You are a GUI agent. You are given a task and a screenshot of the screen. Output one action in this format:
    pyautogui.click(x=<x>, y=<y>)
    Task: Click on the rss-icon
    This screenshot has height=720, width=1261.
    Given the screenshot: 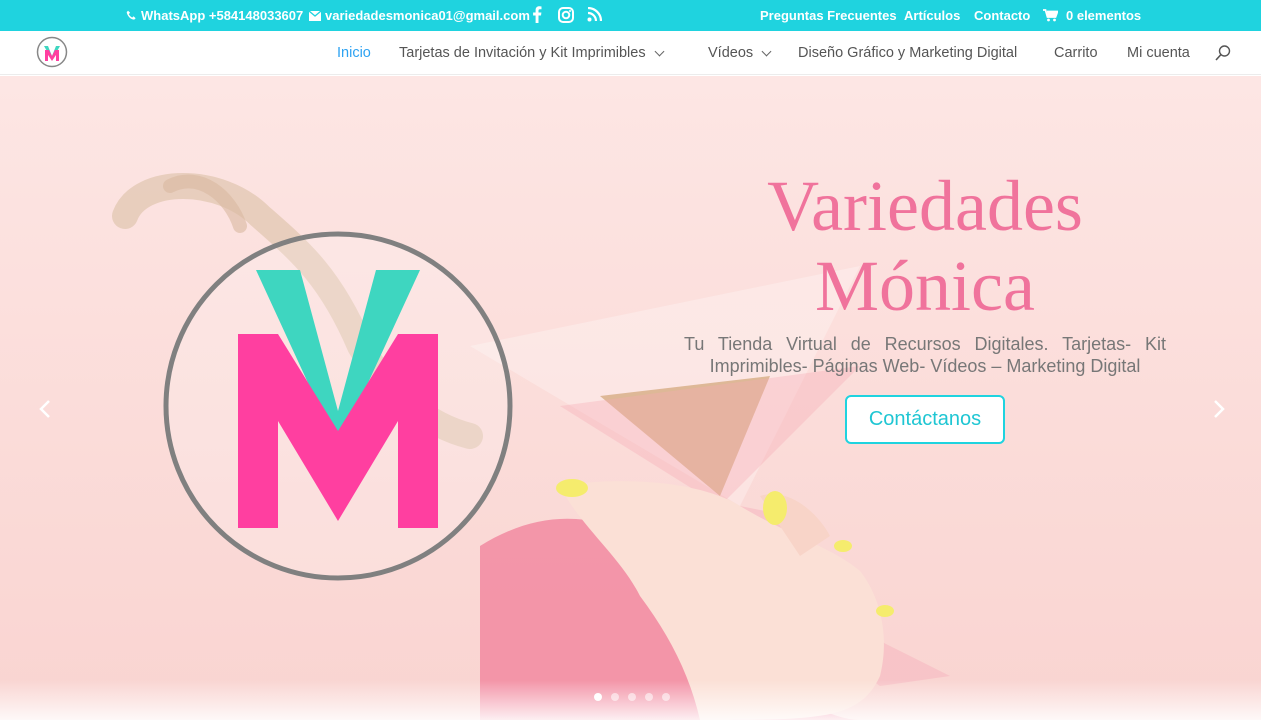 What is the action you would take?
    pyautogui.click(x=594, y=14)
    